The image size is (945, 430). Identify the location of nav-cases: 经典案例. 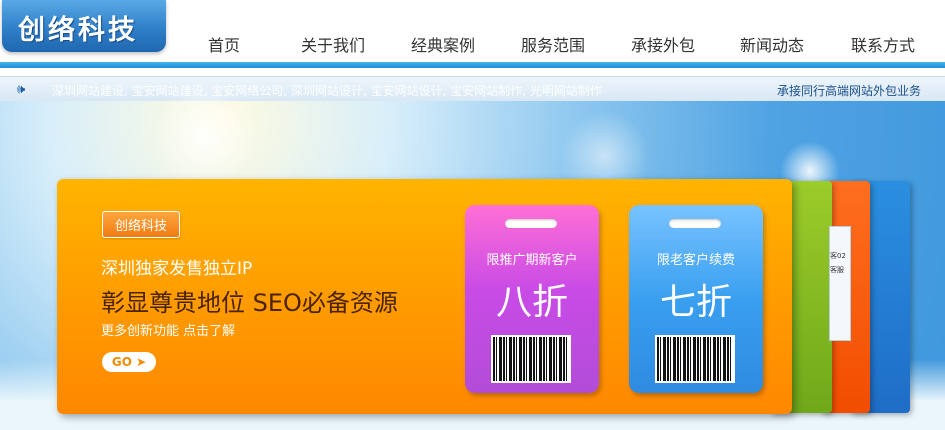
(443, 44).